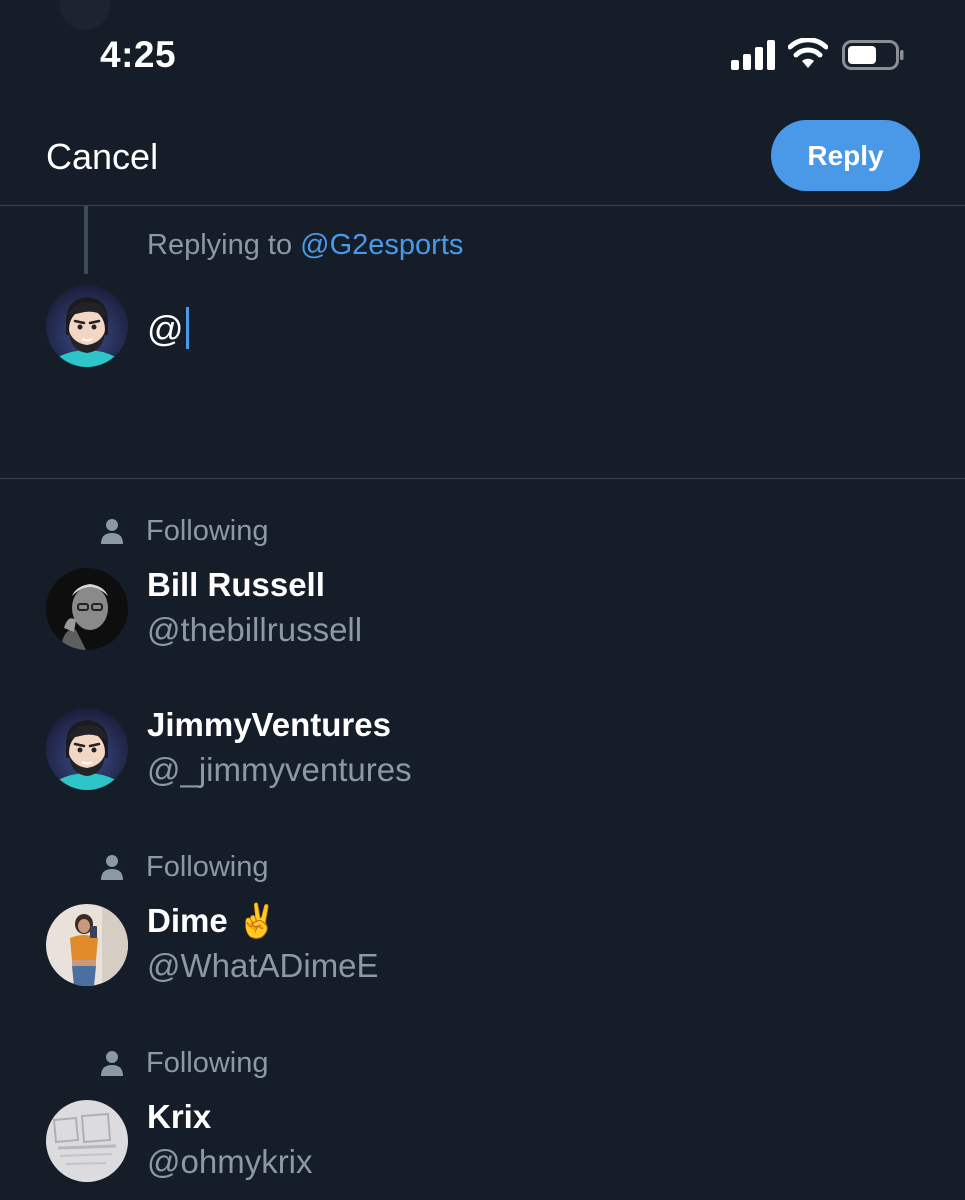 This screenshot has height=1200, width=965. What do you see at coordinates (845, 155) in the screenshot?
I see `reply-button: Reply` at bounding box center [845, 155].